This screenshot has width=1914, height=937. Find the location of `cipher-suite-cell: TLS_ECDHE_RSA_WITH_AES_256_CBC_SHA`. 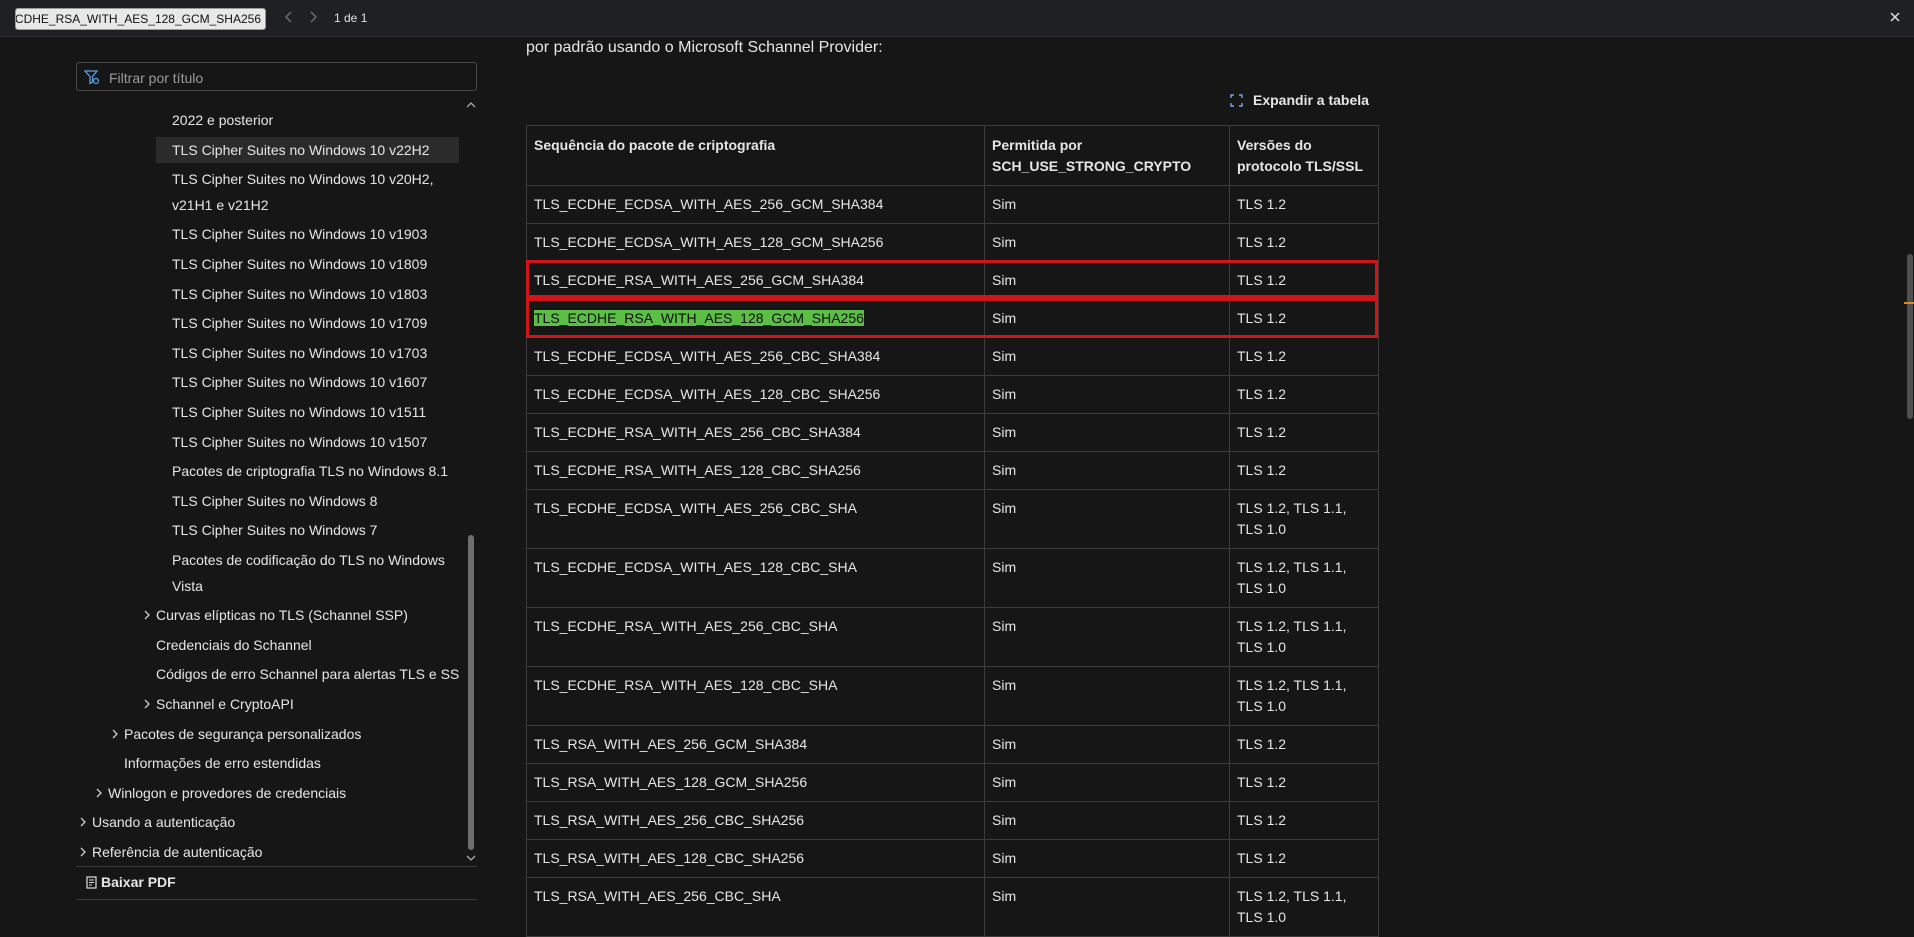

cipher-suite-cell: TLS_ECDHE_RSA_WITH_AES_256_CBC_SHA is located at coordinates (755, 637).